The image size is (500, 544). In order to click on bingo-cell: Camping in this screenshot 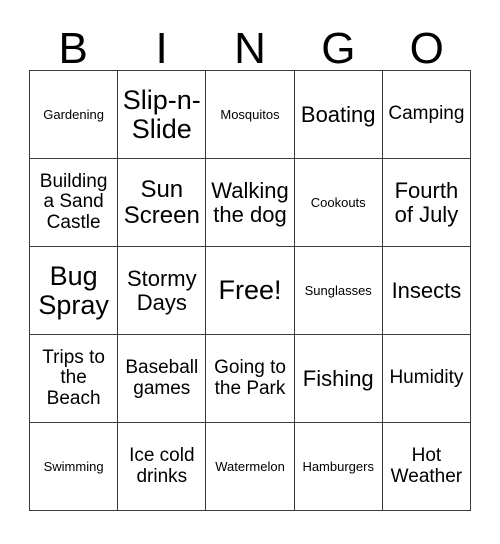, I will do `click(427, 115)`.